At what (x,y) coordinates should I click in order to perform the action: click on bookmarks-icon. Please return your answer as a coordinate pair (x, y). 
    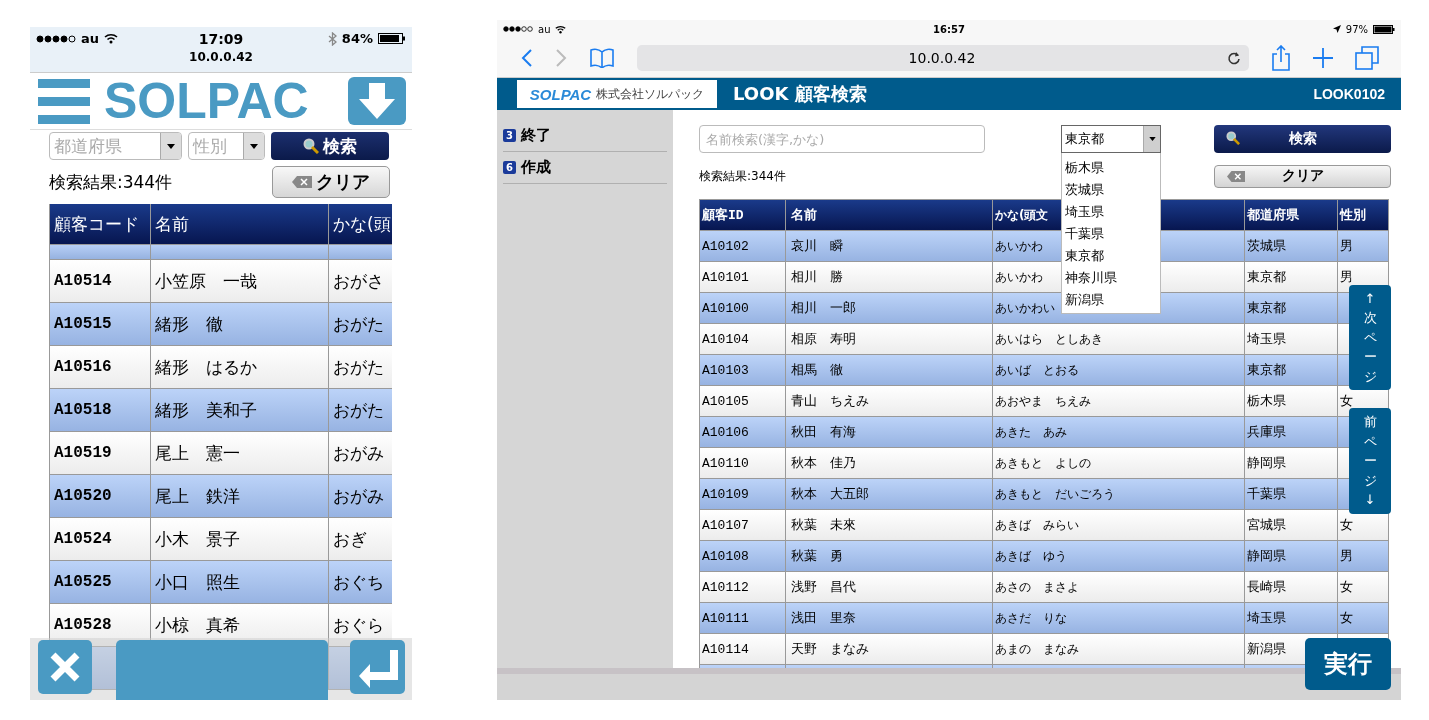
    Looking at the image, I should click on (602, 57).